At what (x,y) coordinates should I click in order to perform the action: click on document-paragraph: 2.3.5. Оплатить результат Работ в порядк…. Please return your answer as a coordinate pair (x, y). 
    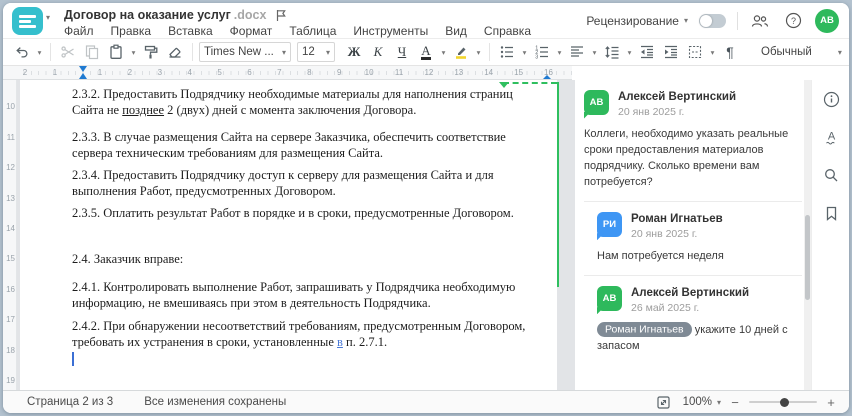
    Looking at the image, I should click on (306, 213).